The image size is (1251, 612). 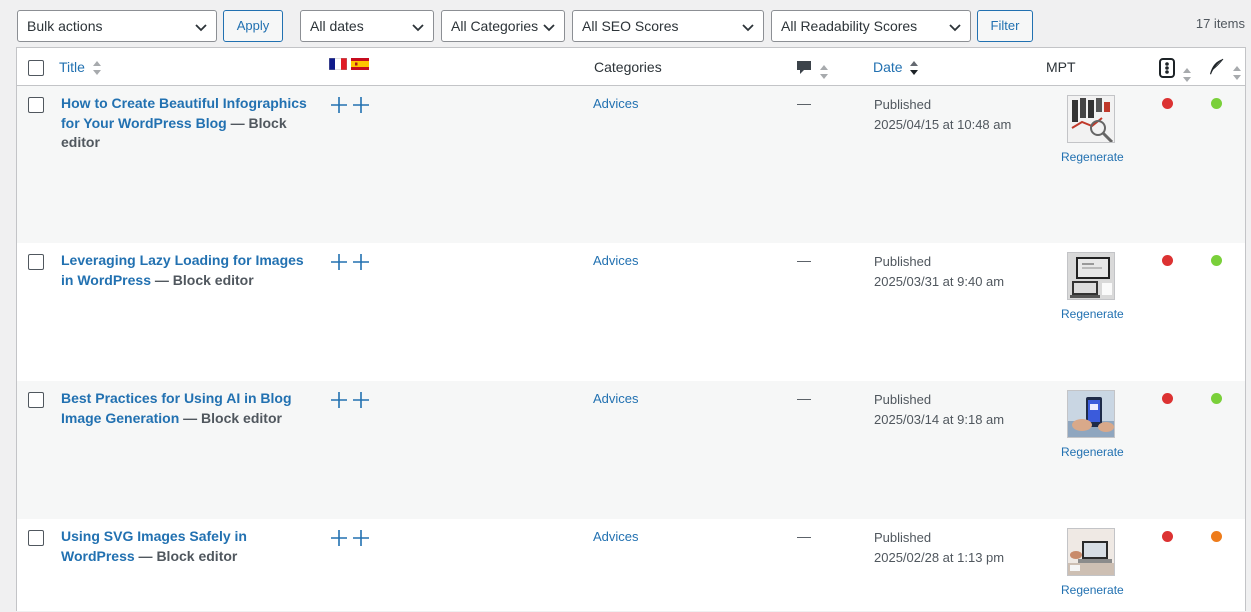 I want to click on dates-filter-label: All dates, so click(x=337, y=26).